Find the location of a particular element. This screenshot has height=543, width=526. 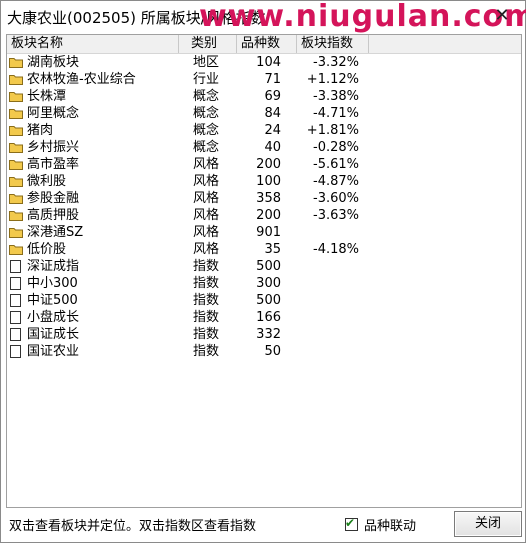

sector-index-change: +1.12% is located at coordinates (332, 79).